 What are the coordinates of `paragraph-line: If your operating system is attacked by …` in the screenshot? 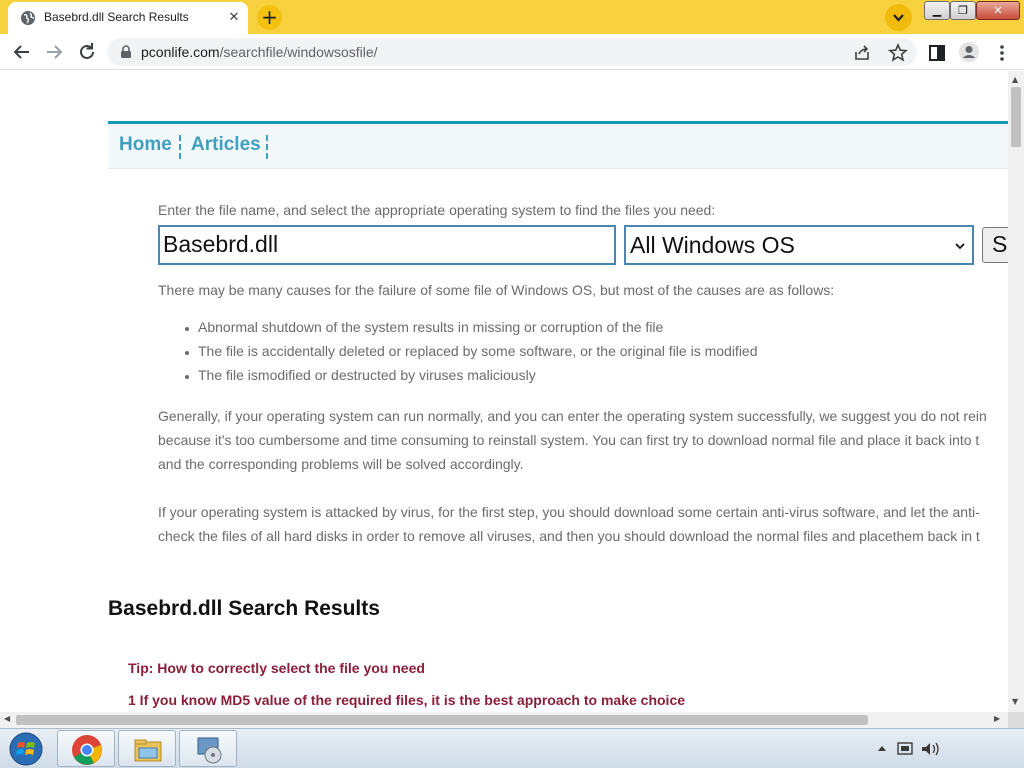 It's located at (569, 512).